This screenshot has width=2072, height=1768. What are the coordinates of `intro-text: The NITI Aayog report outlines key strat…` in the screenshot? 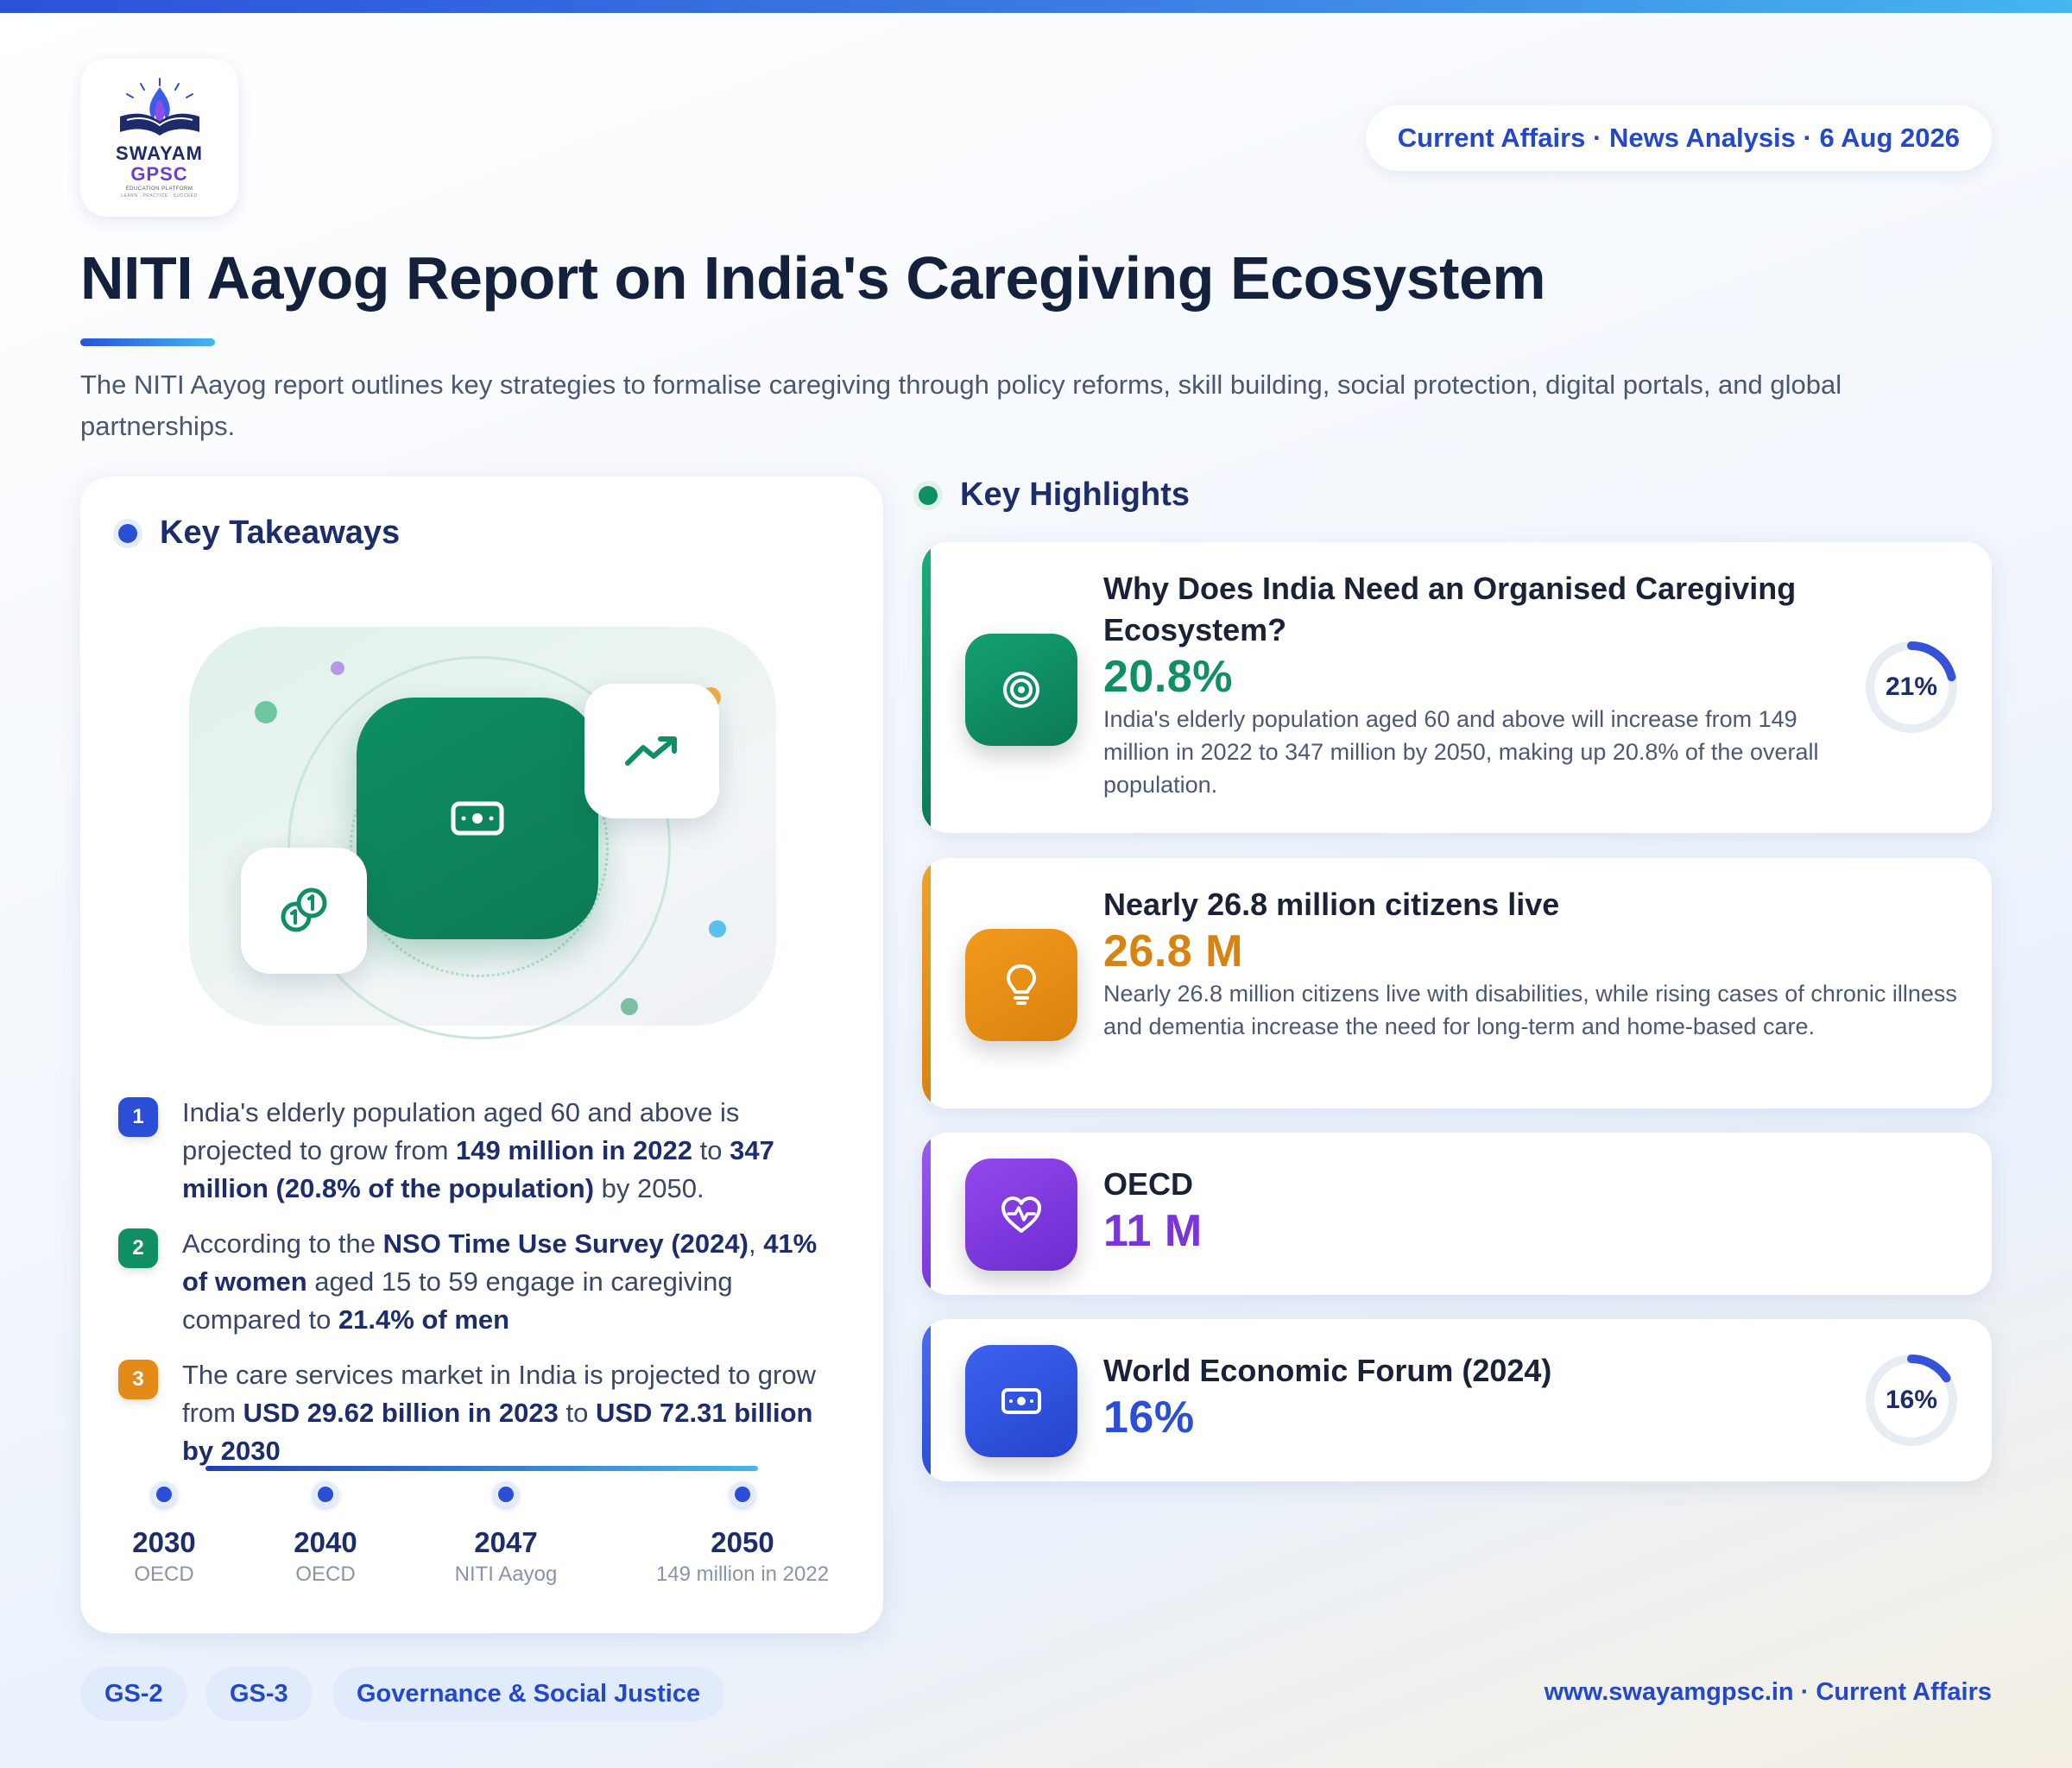 It's located at (961, 405).